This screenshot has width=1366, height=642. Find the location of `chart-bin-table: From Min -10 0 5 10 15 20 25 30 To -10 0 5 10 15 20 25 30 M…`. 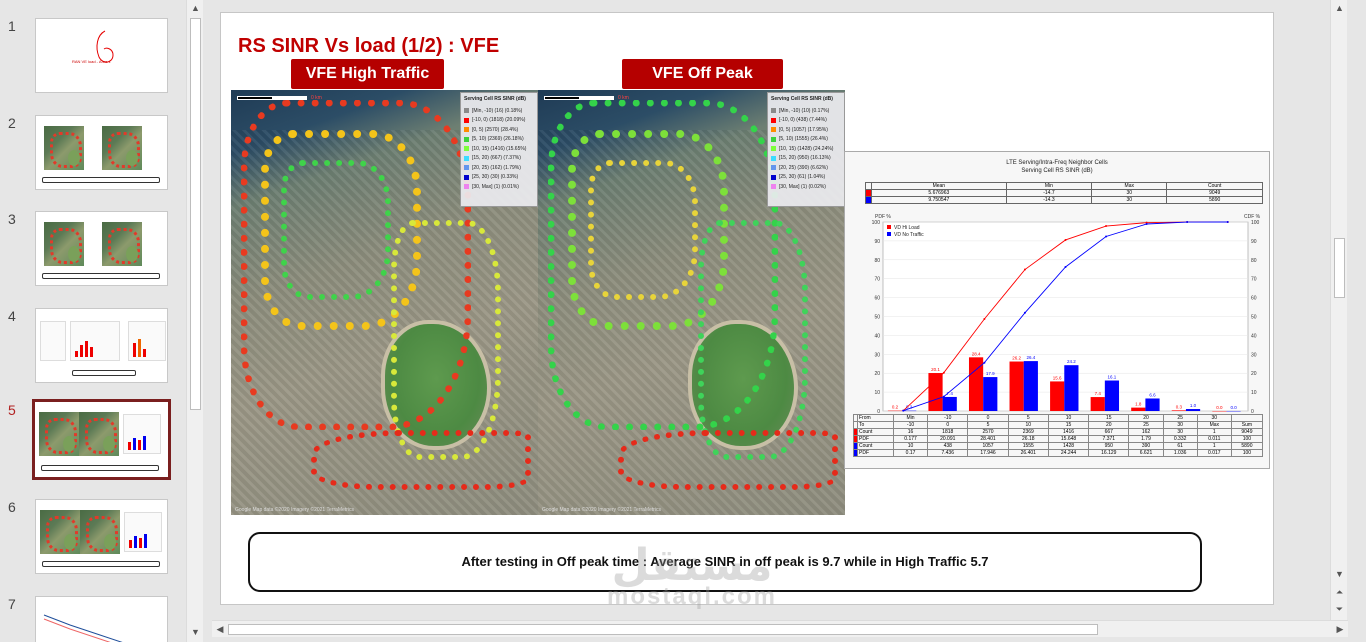

chart-bin-table: From Min -10 0 5 10 15 20 25 30 To -10 0 5 10 15 20 25 30 M… is located at coordinates (1058, 435).